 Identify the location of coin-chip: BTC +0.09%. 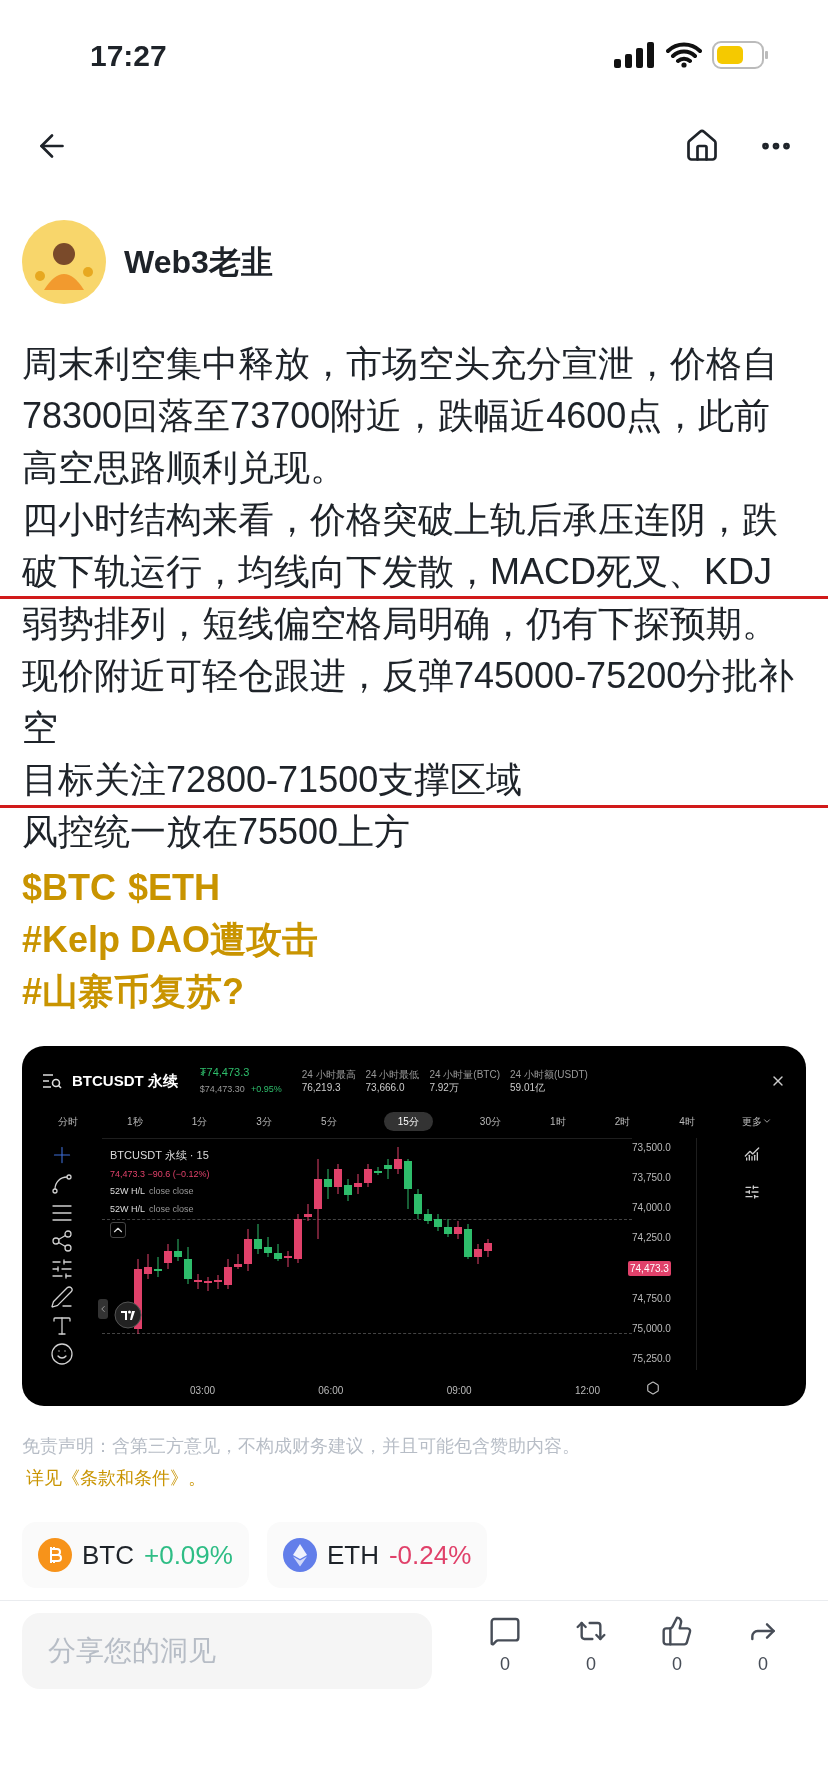
(135, 1555).